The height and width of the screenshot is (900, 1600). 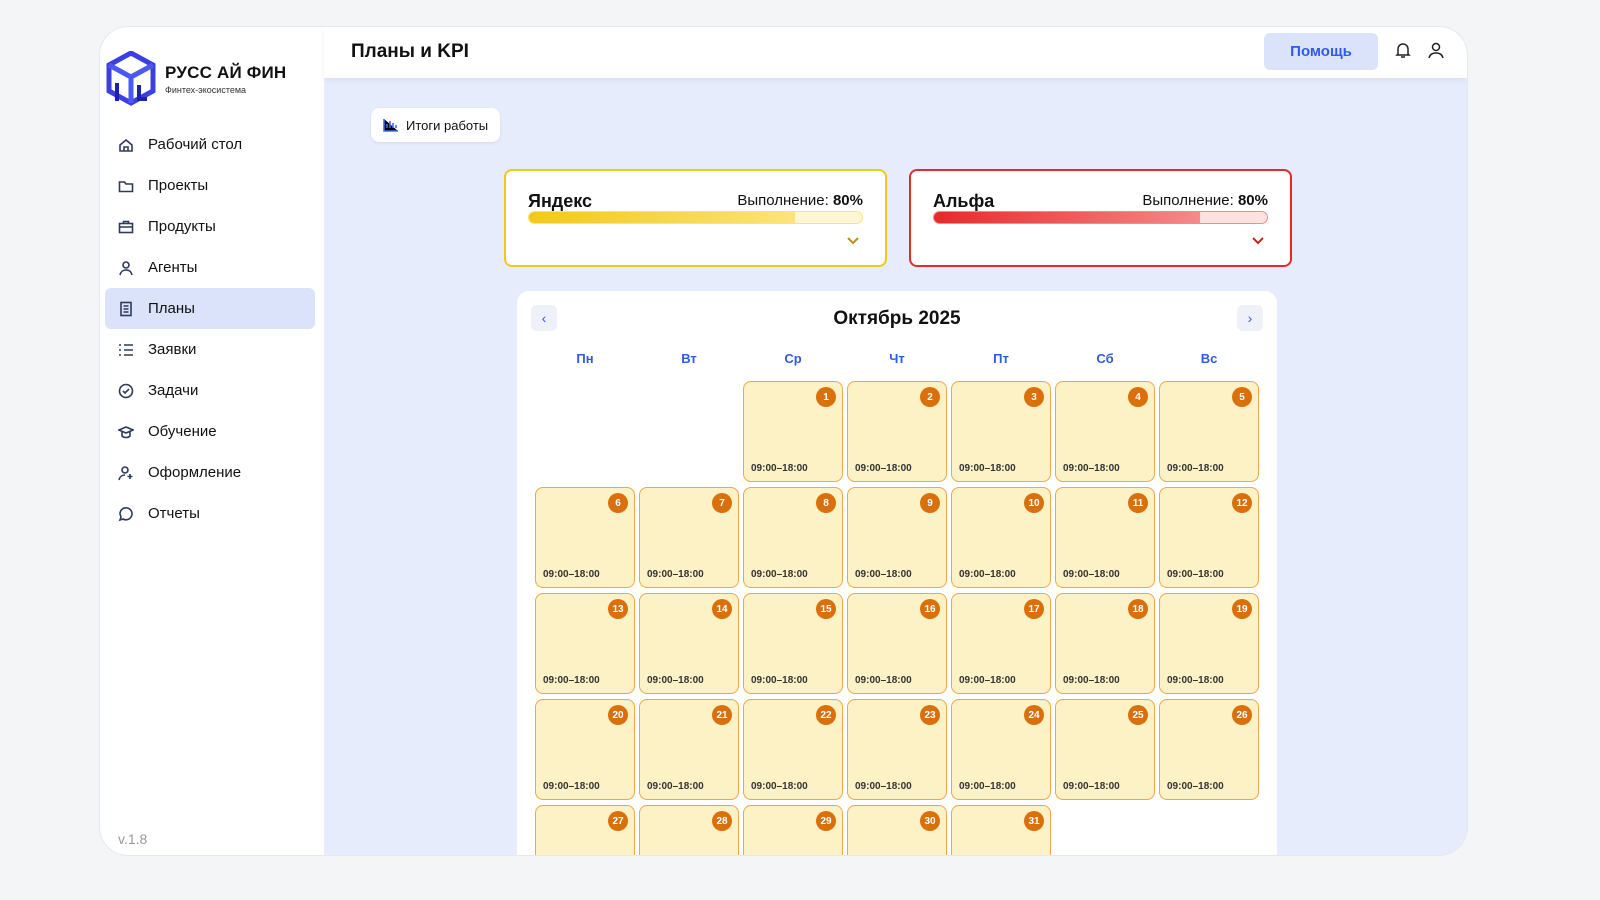 I want to click on kpi-perf-label: Выполнение:, so click(x=783, y=200).